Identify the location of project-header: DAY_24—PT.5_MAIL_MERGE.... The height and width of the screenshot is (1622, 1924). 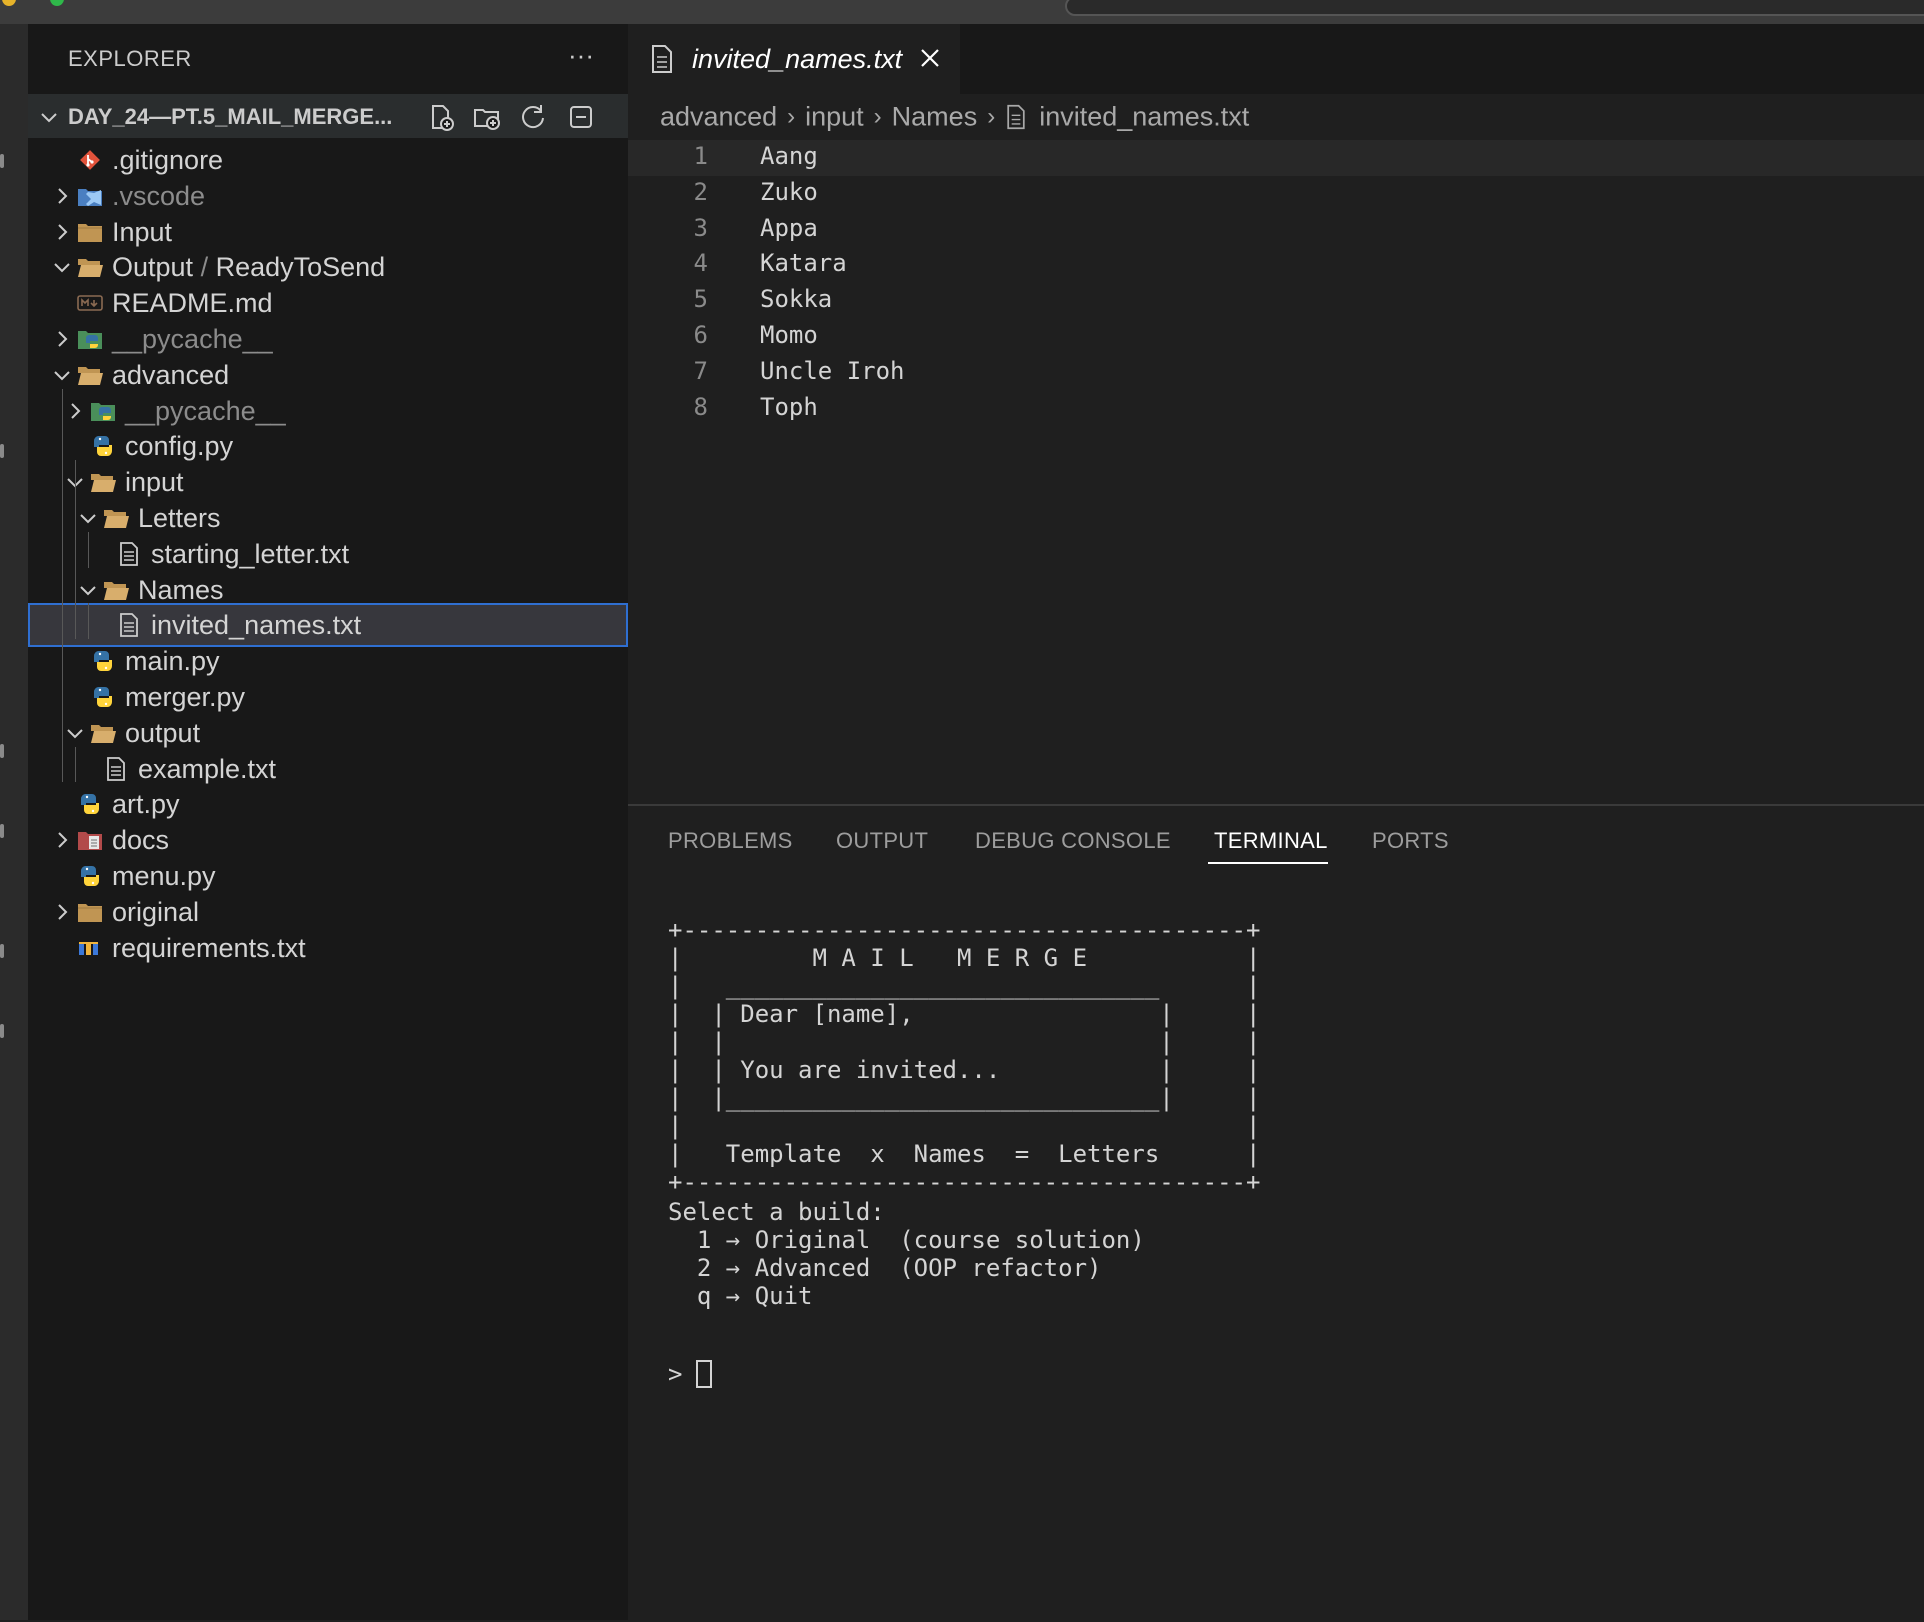
(328, 116).